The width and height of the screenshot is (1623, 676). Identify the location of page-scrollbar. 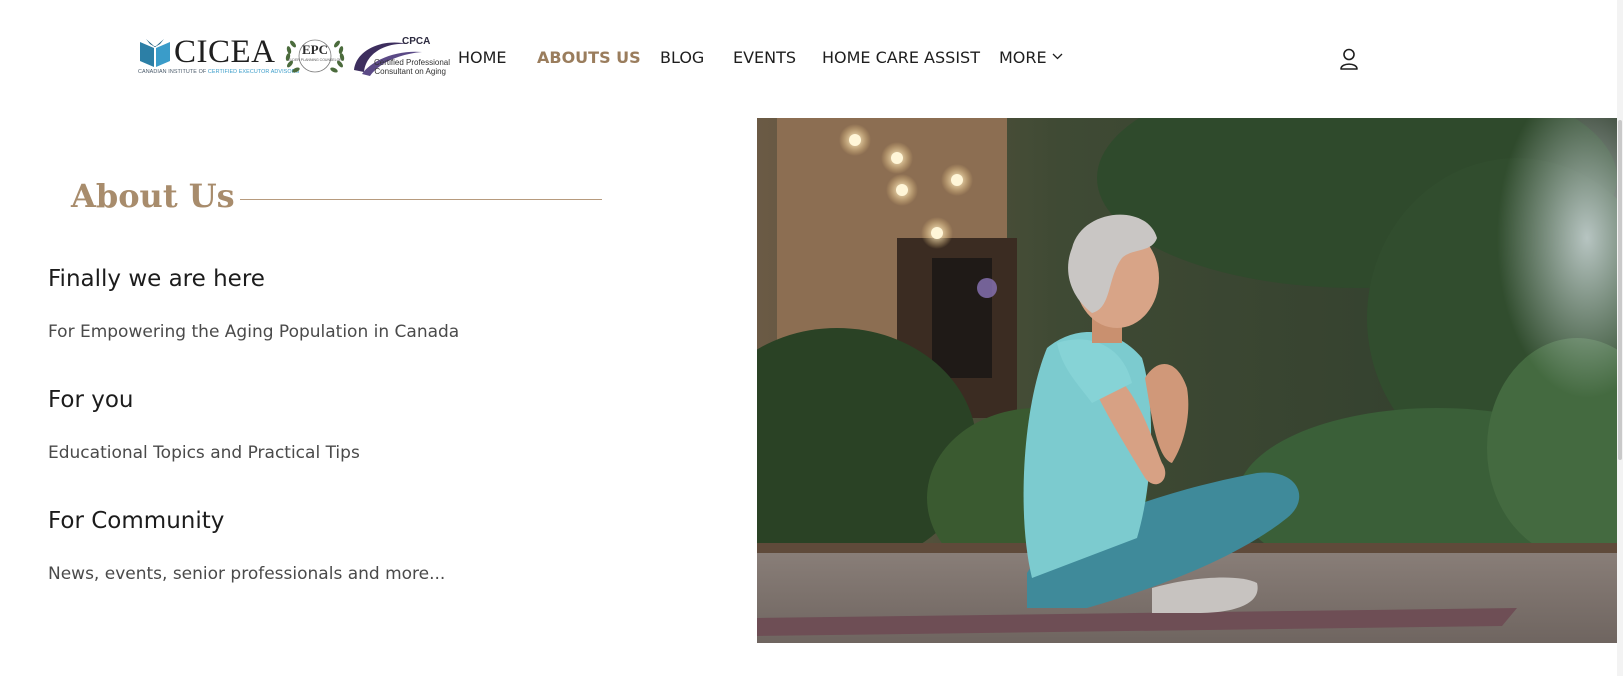
(1620, 338).